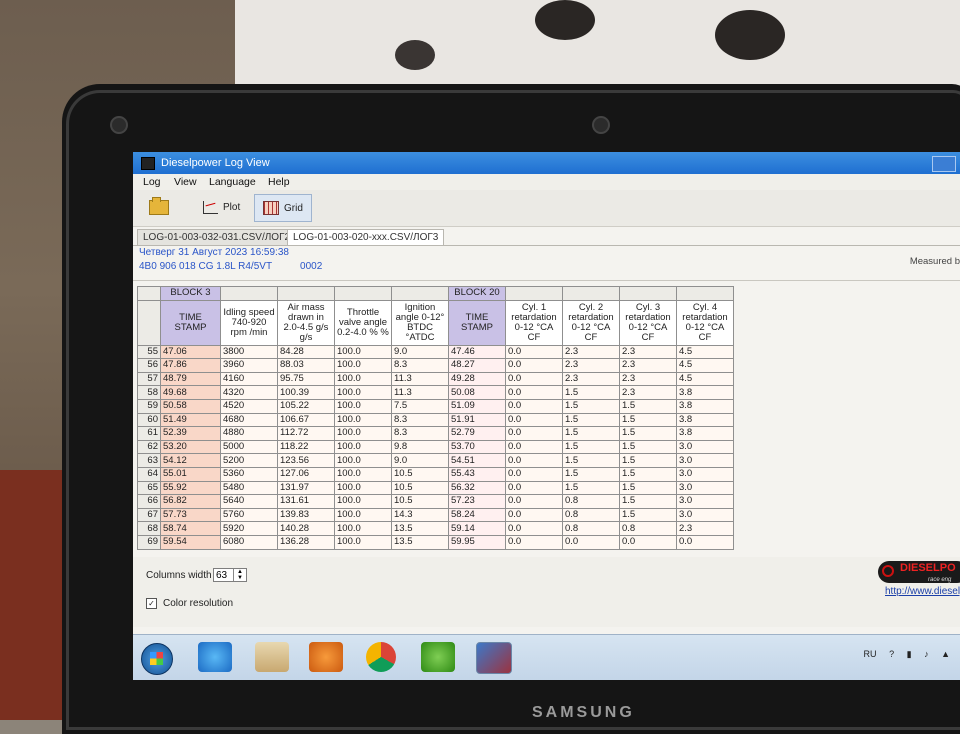  I want to click on row-number: 62, so click(149, 447).